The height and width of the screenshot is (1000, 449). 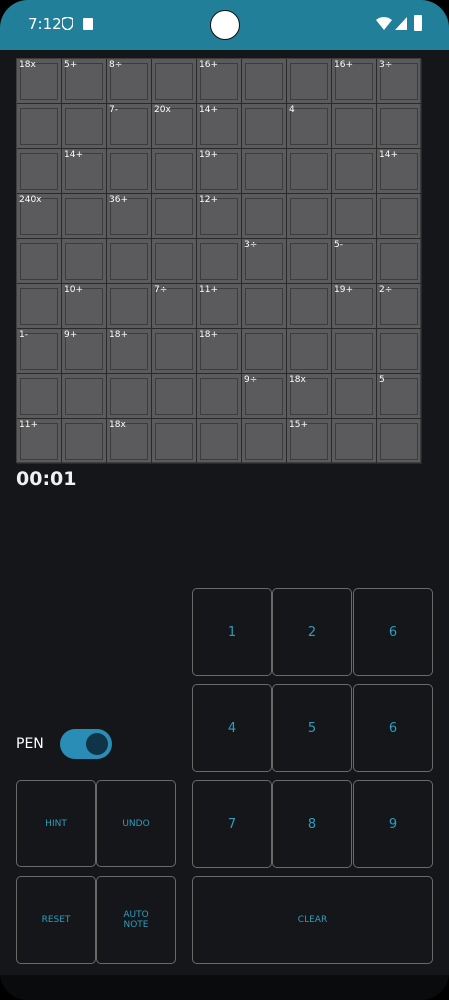 I want to click on grid-cell: 8÷, so click(x=129, y=81).